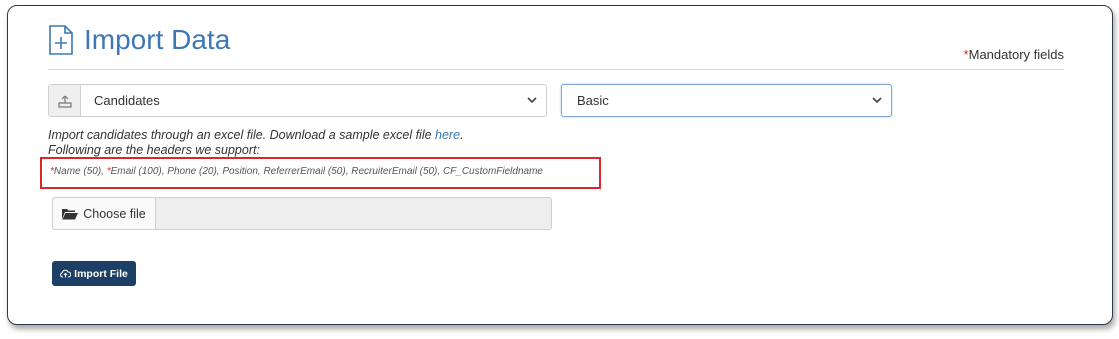 Image resolution: width=1119 pixels, height=339 pixels. I want to click on choose-file-button: Choose file, so click(104, 213).